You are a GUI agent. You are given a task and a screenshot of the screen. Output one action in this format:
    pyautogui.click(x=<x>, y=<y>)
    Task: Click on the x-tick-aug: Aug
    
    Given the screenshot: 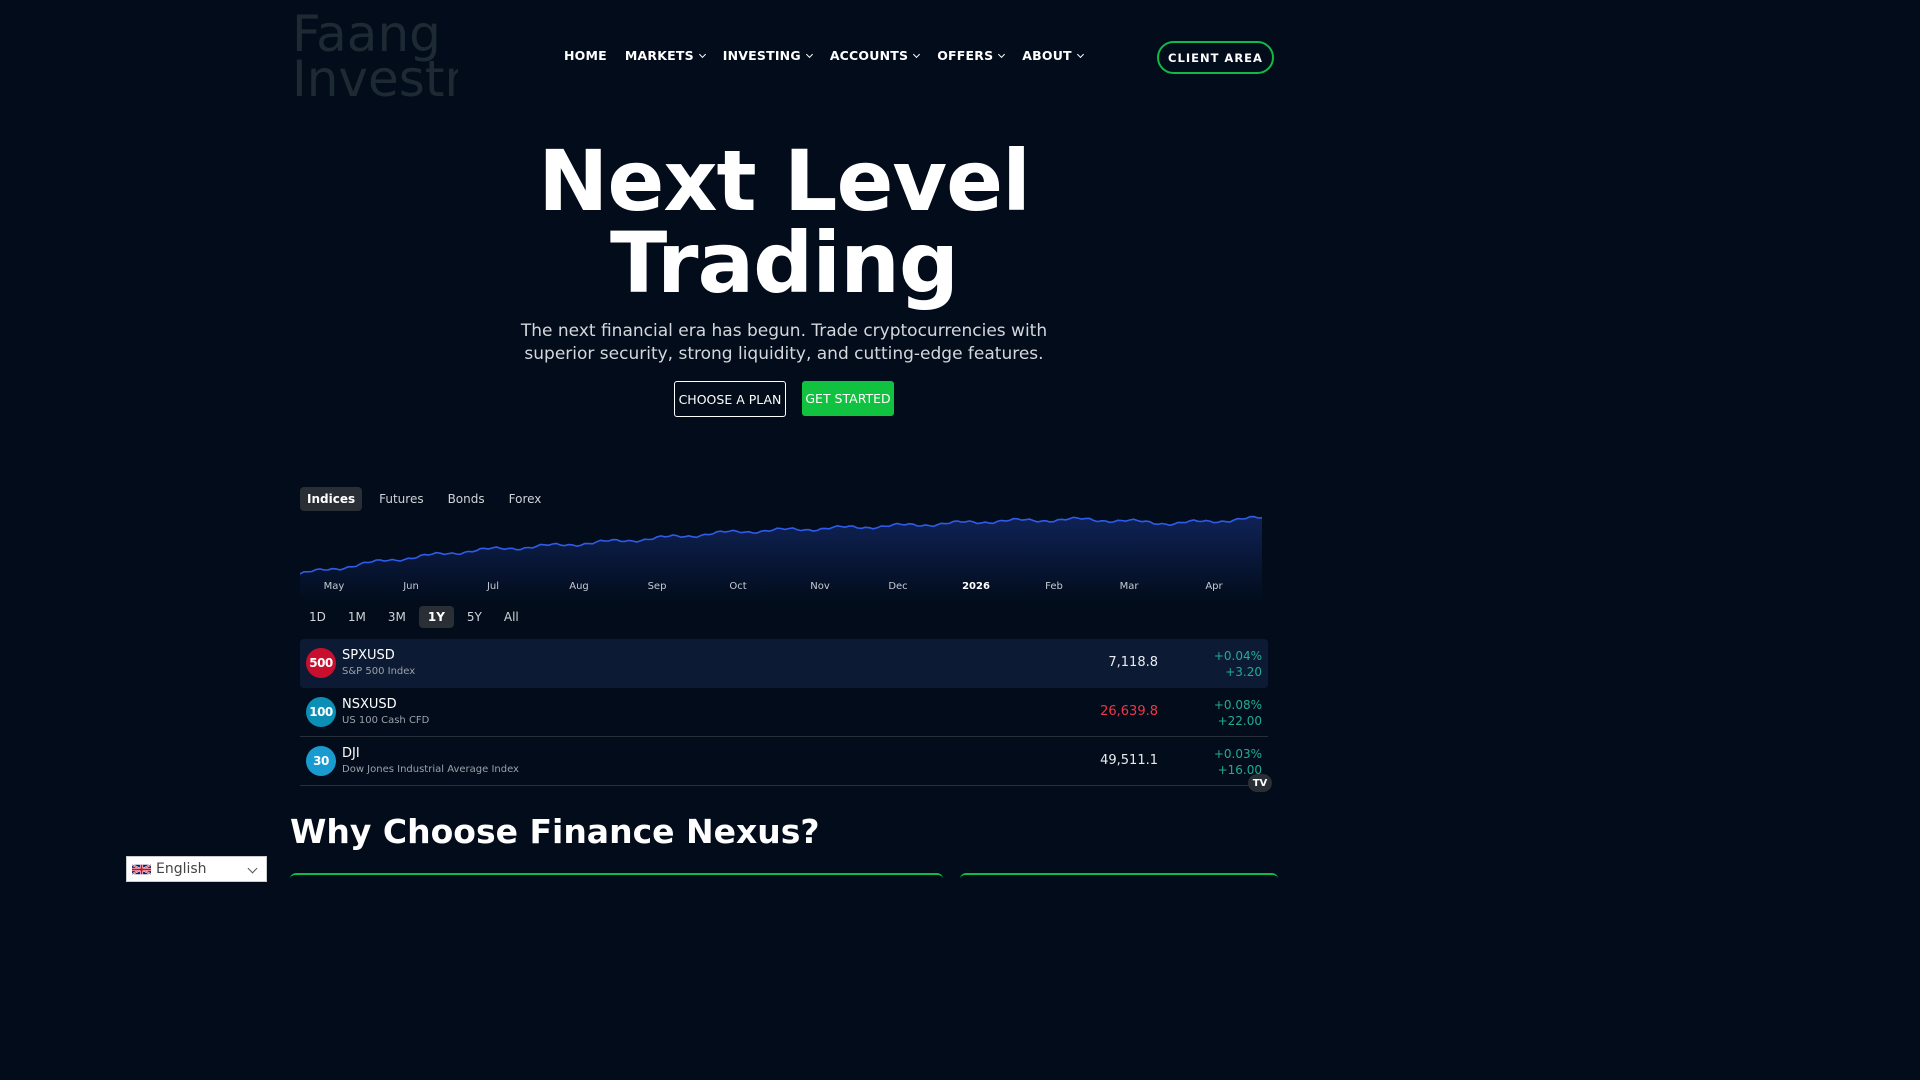 What is the action you would take?
    pyautogui.click(x=579, y=586)
    